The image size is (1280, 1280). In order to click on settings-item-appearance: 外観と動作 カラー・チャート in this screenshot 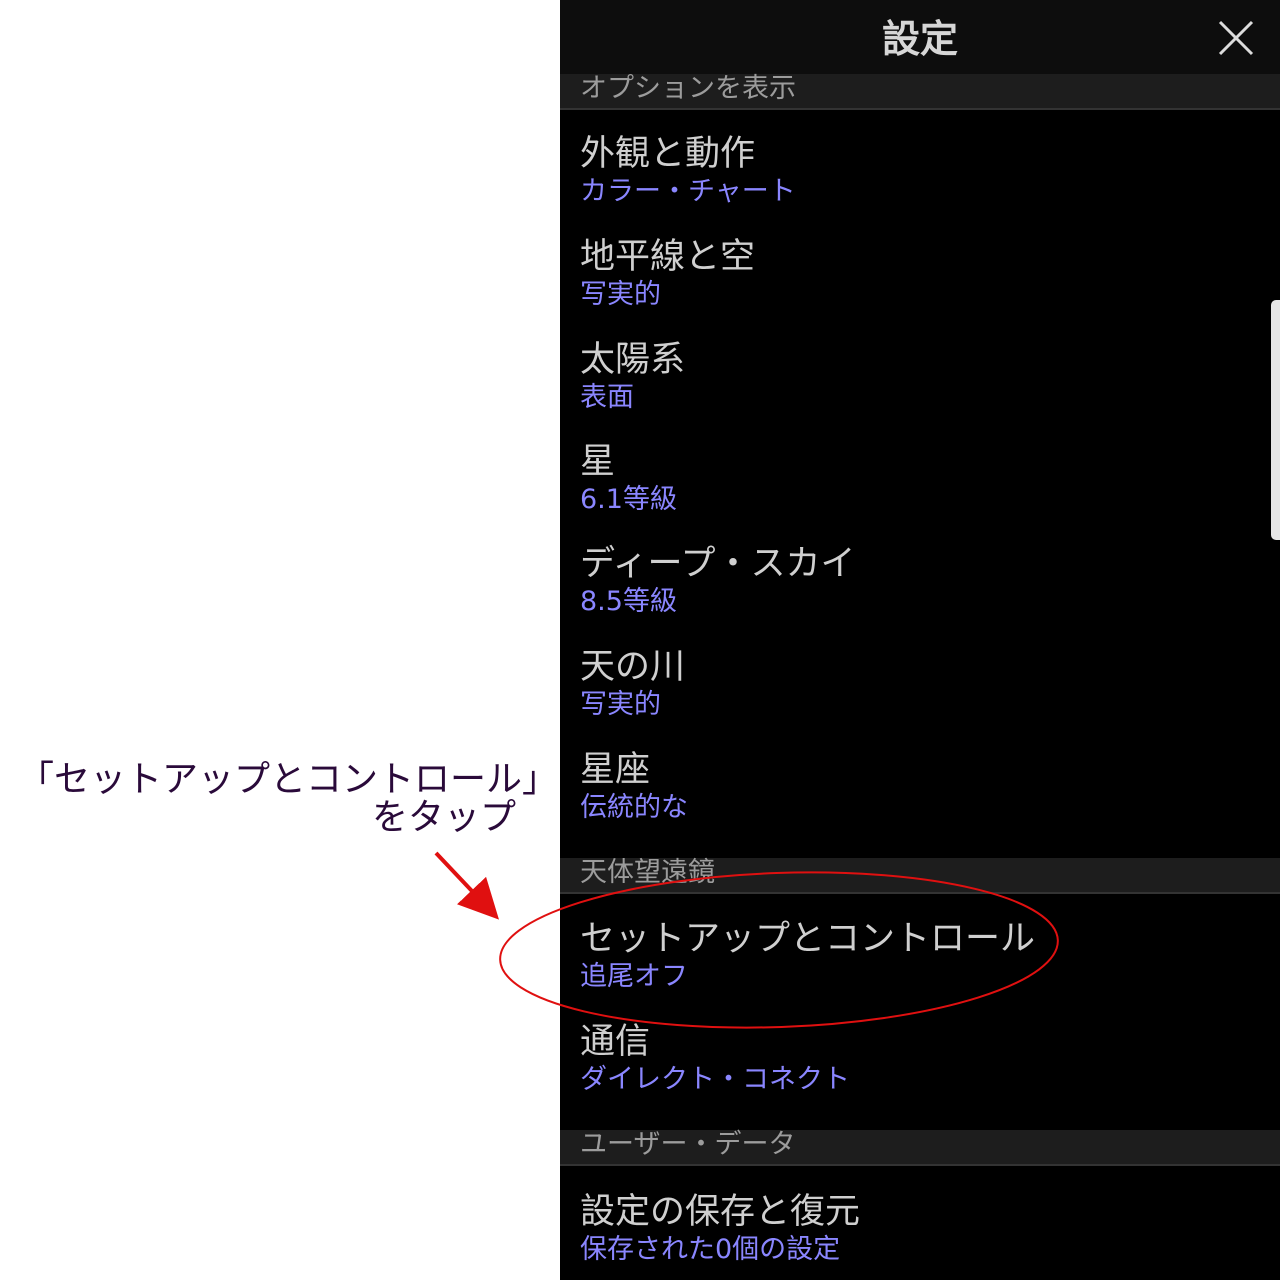, I will do `click(920, 182)`.